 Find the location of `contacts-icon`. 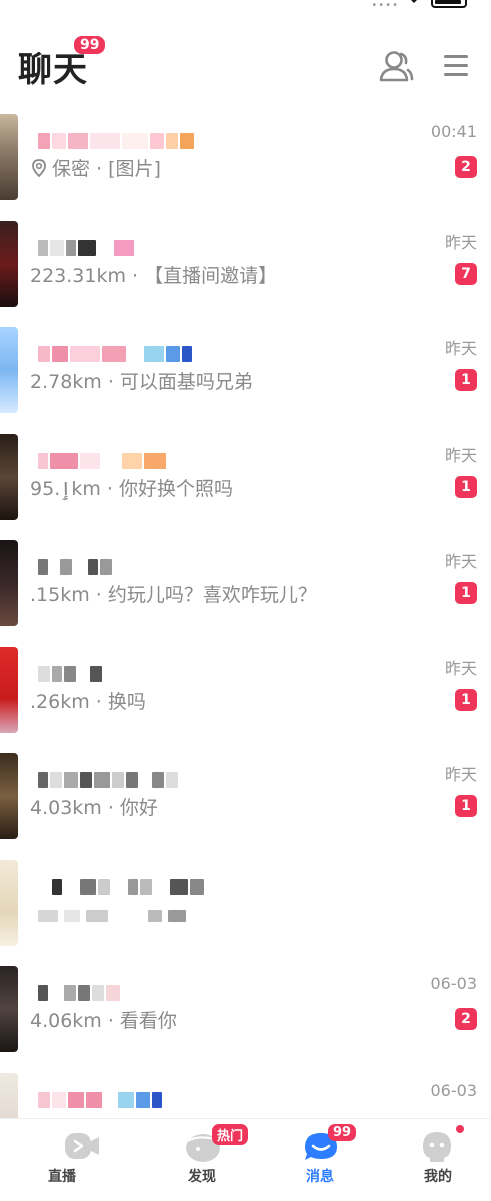

contacts-icon is located at coordinates (396, 66).